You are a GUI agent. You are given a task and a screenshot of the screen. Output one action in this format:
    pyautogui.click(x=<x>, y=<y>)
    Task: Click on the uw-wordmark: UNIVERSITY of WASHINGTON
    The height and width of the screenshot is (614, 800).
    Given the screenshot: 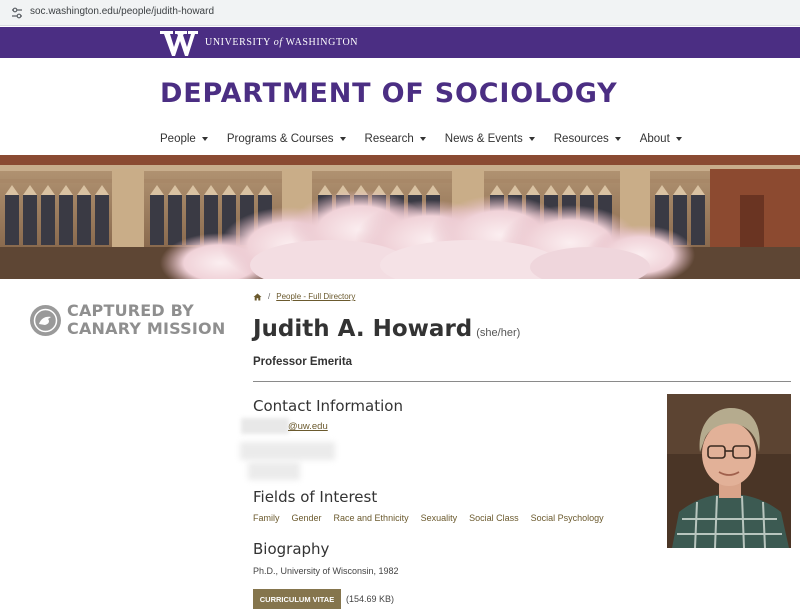 What is the action you would take?
    pyautogui.click(x=281, y=42)
    